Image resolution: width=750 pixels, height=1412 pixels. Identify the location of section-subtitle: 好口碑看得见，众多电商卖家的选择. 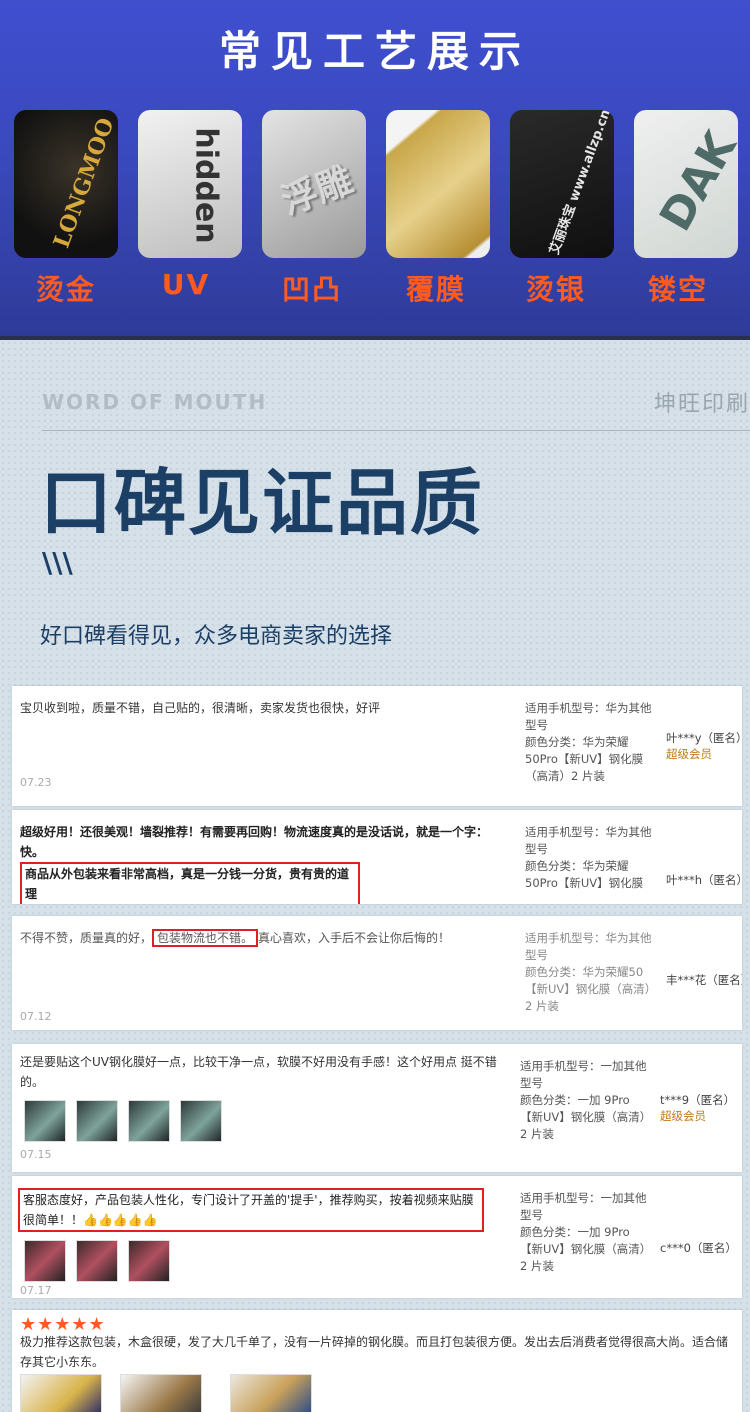
(216, 636).